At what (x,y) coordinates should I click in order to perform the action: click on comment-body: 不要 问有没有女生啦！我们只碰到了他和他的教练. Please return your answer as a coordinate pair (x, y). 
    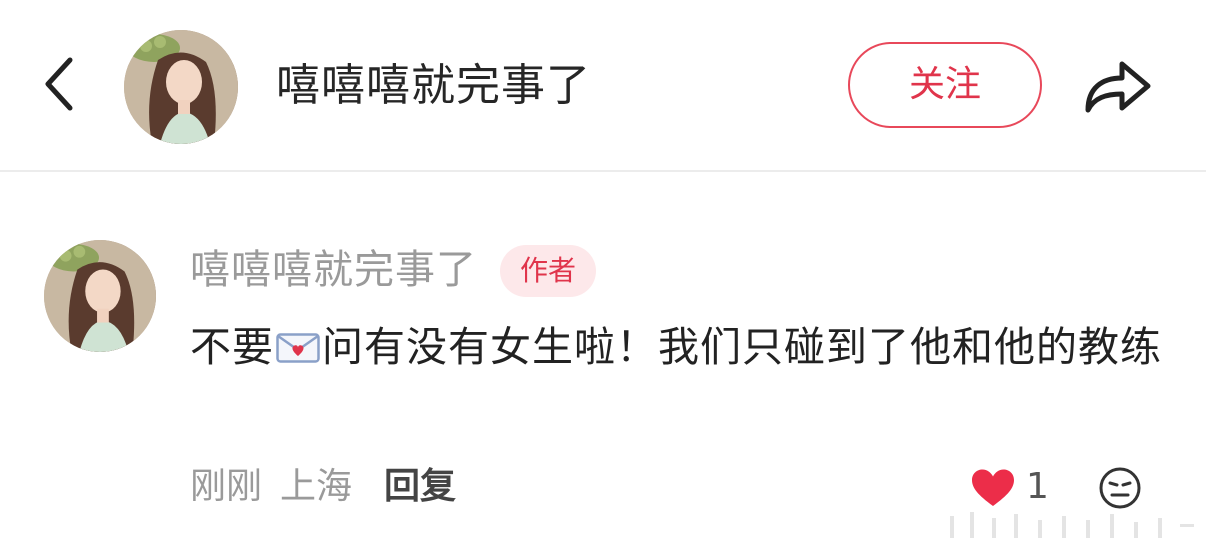
    Looking at the image, I should click on (680, 347).